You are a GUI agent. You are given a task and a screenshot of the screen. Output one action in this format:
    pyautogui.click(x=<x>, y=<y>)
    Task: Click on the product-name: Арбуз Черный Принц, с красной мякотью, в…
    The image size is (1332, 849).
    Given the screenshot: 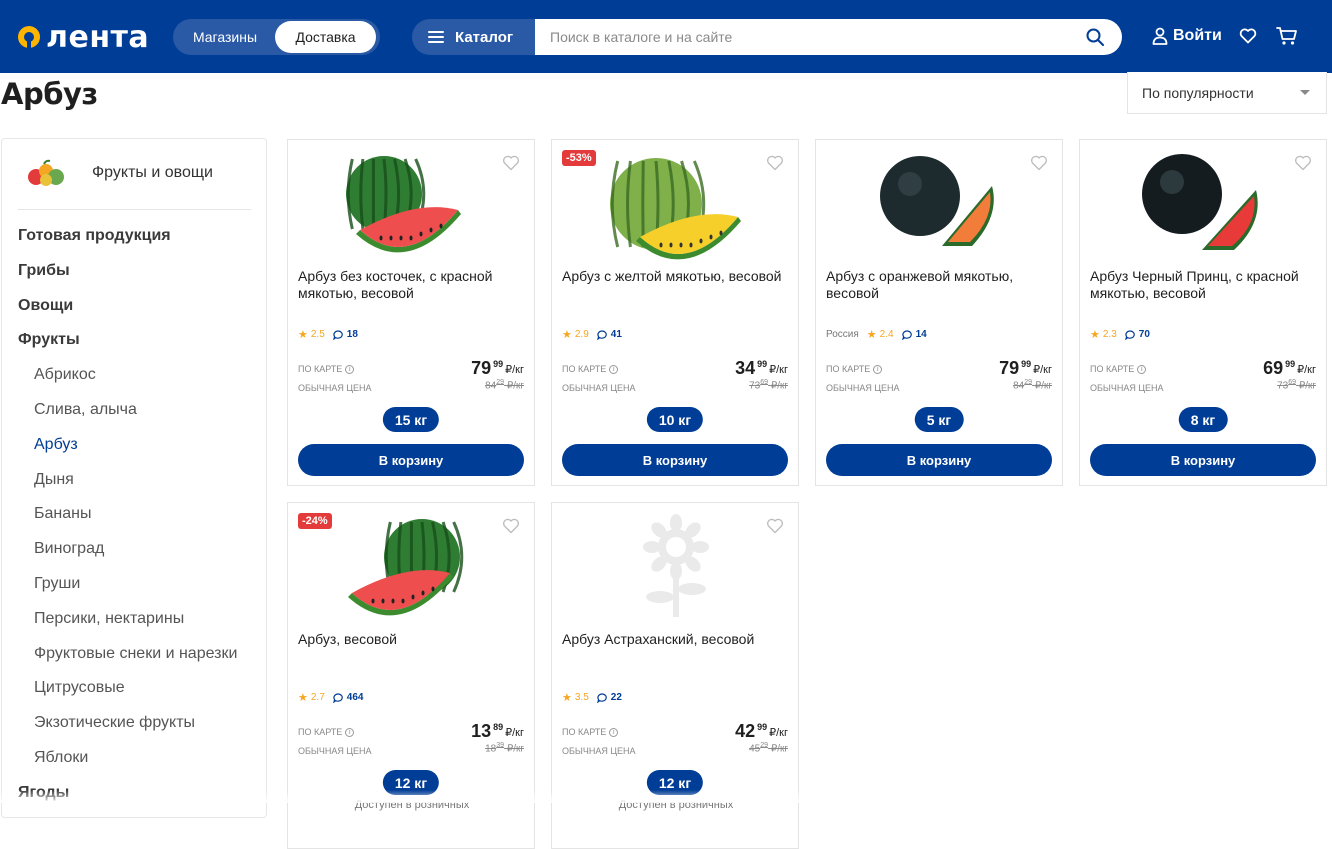 What is the action you would take?
    pyautogui.click(x=1205, y=285)
    